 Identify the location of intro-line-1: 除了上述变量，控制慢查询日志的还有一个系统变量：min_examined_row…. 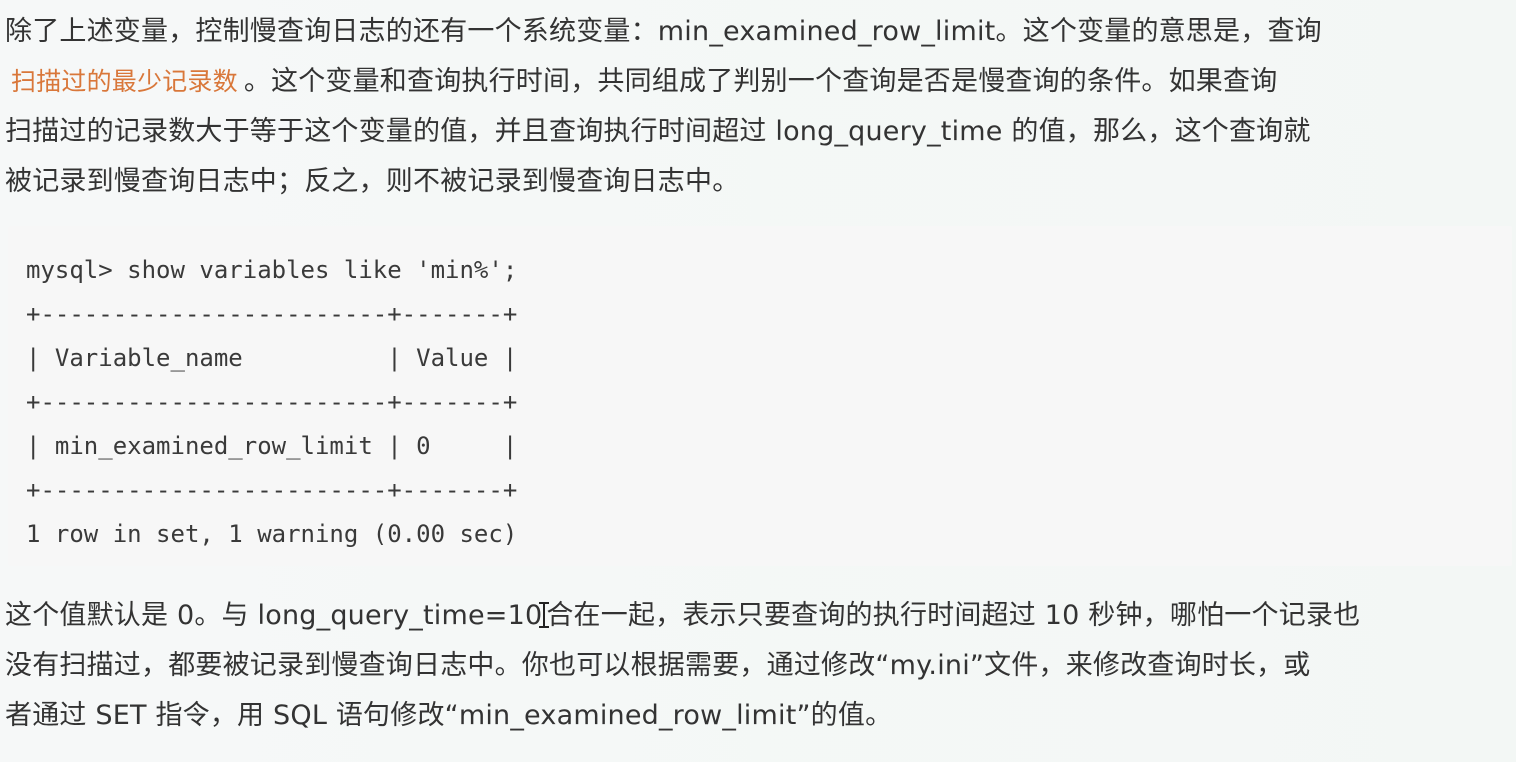
(663, 31).